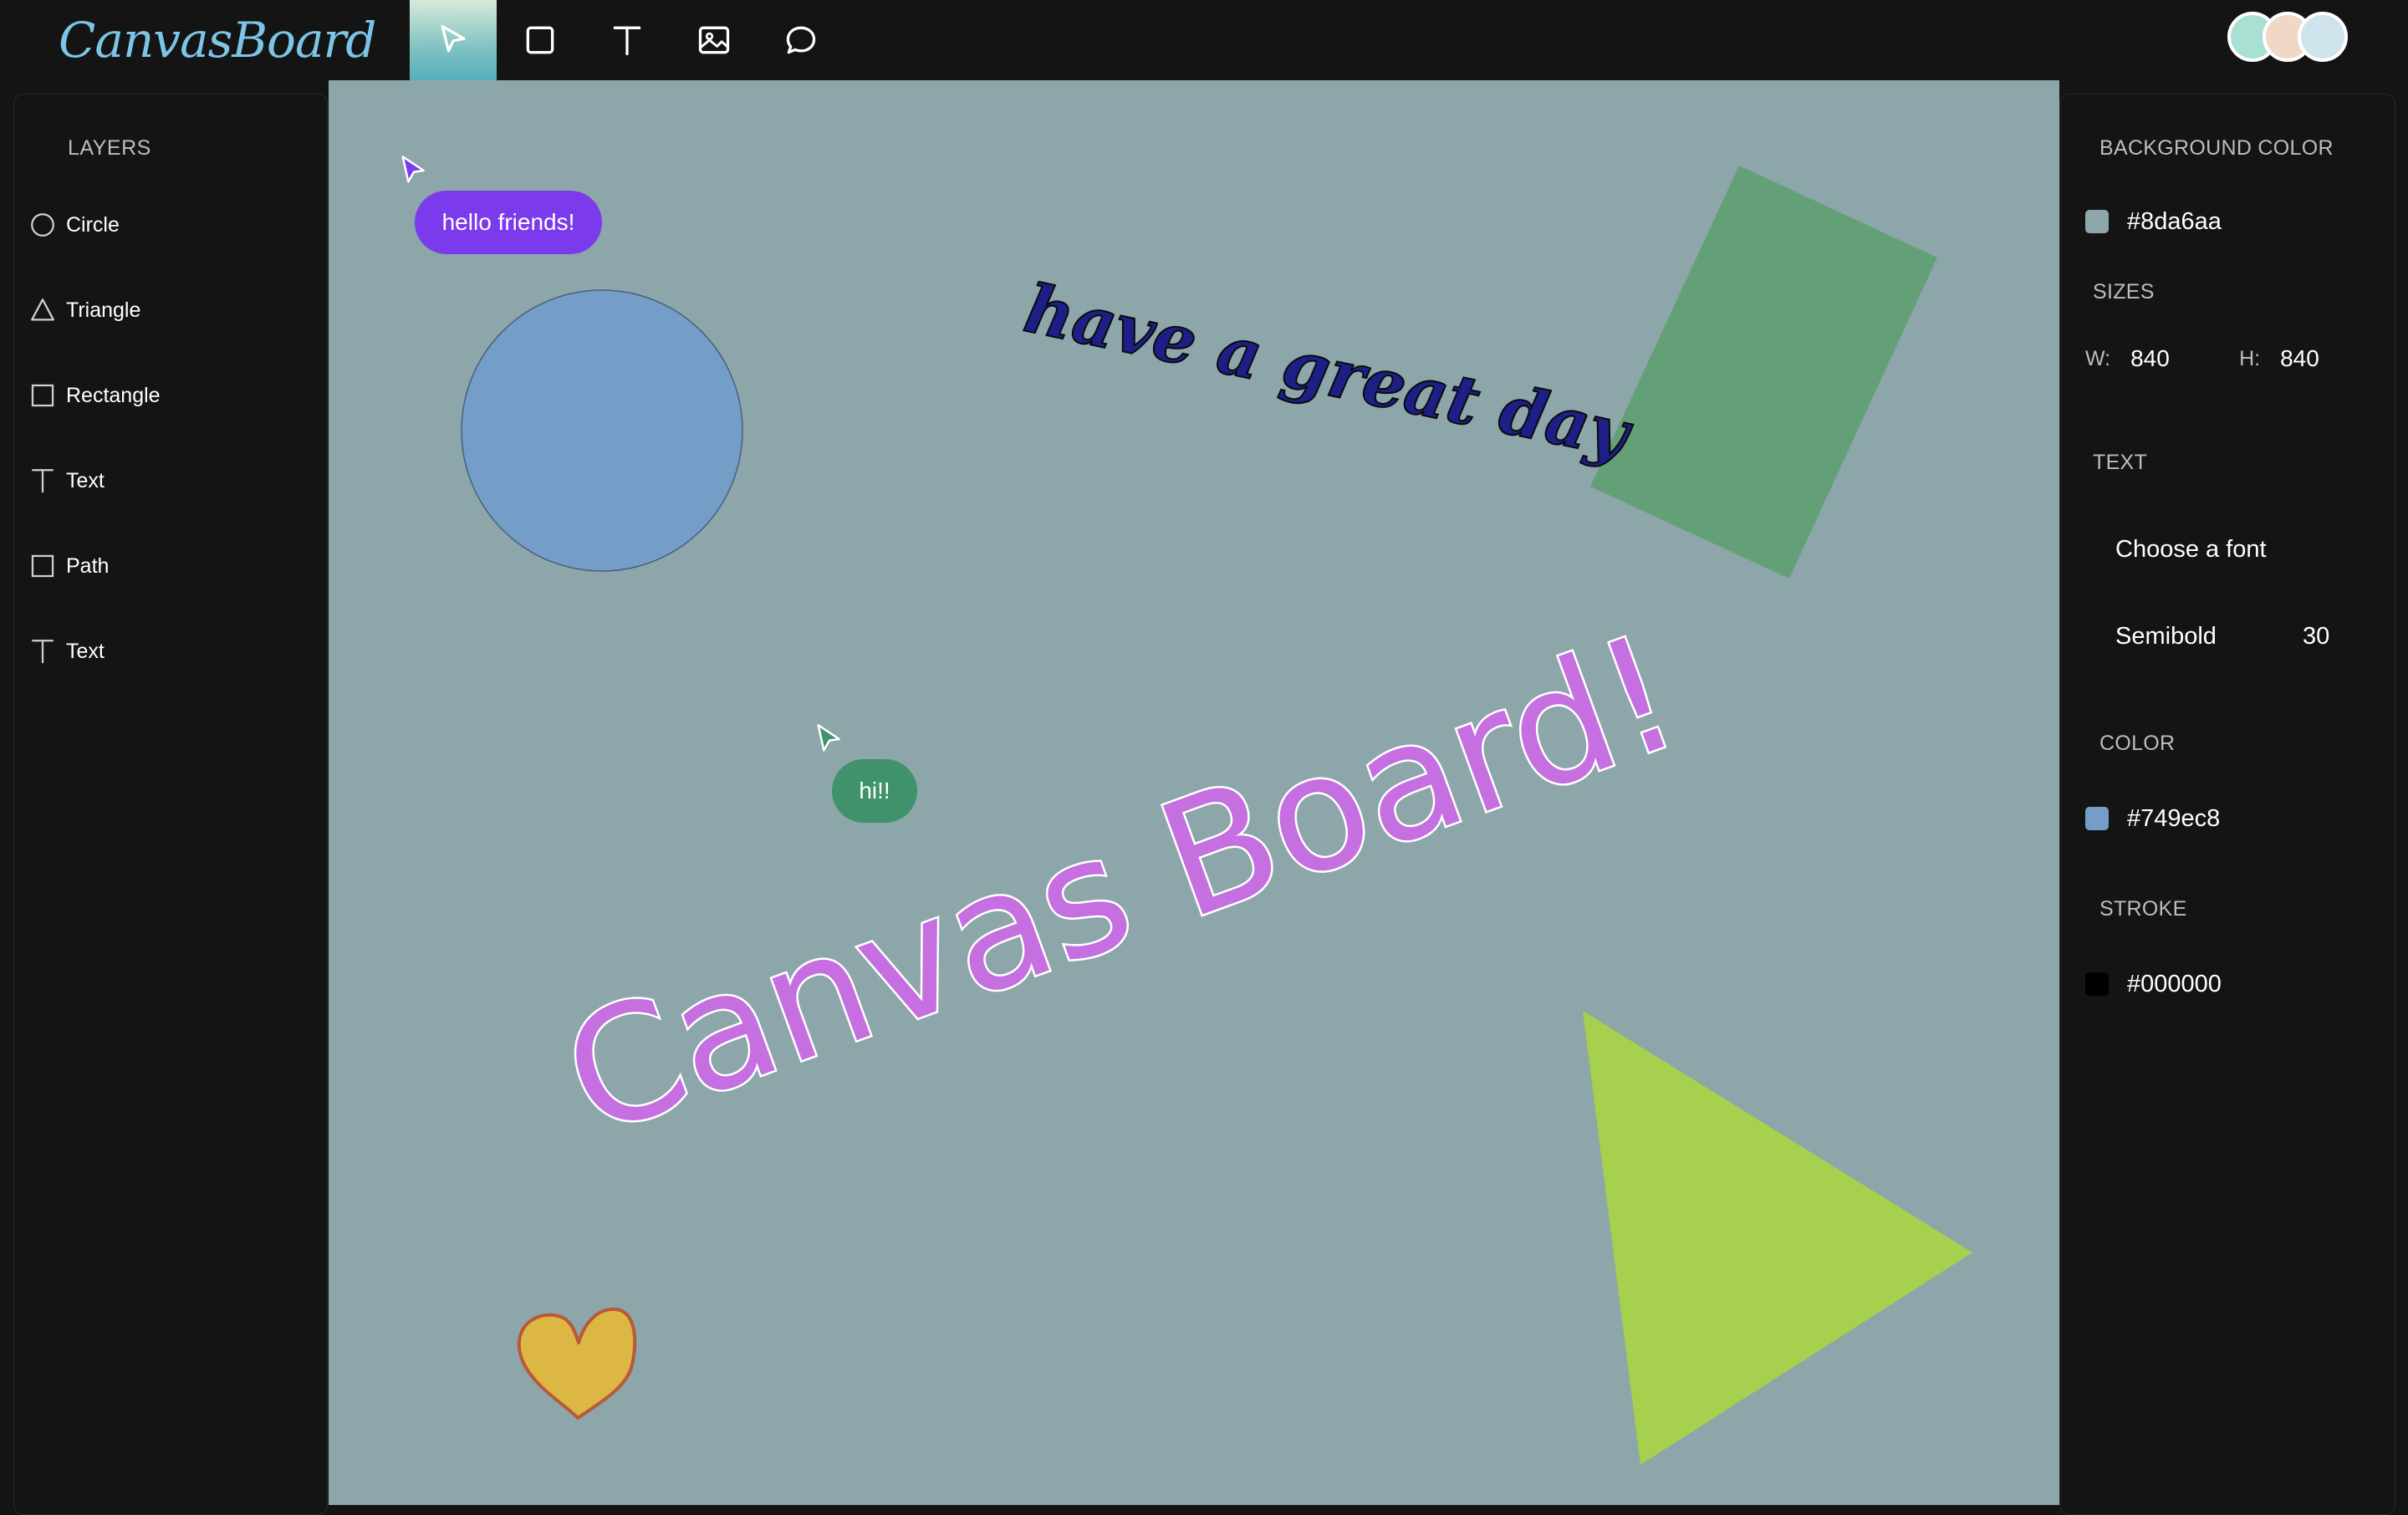  I want to click on fill-color-swatch, so click(2097, 818).